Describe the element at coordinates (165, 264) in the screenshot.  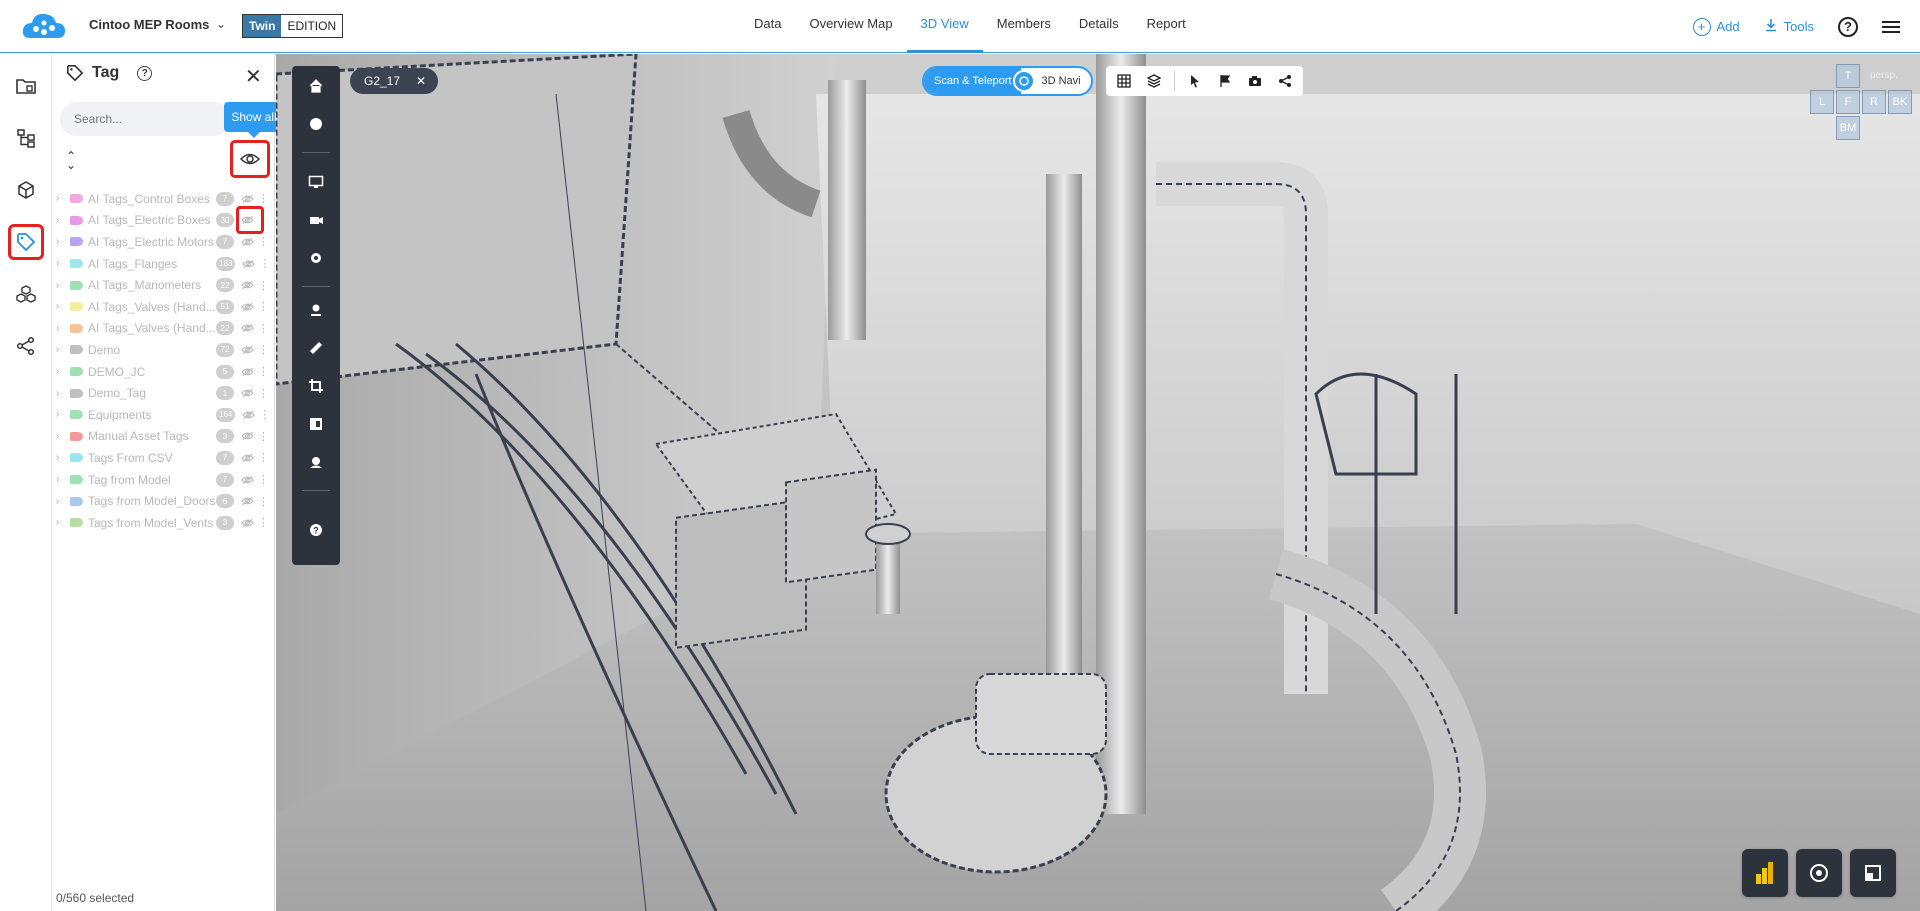
I see `tag-row: › AI Tags_Flanges 183 ⋮` at that location.